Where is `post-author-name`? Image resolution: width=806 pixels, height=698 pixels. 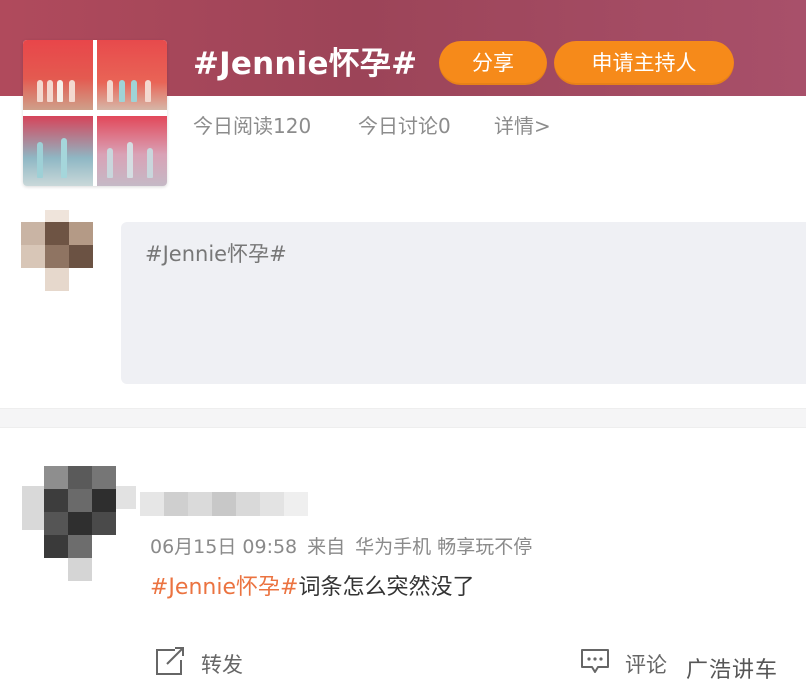 post-author-name is located at coordinates (225, 504).